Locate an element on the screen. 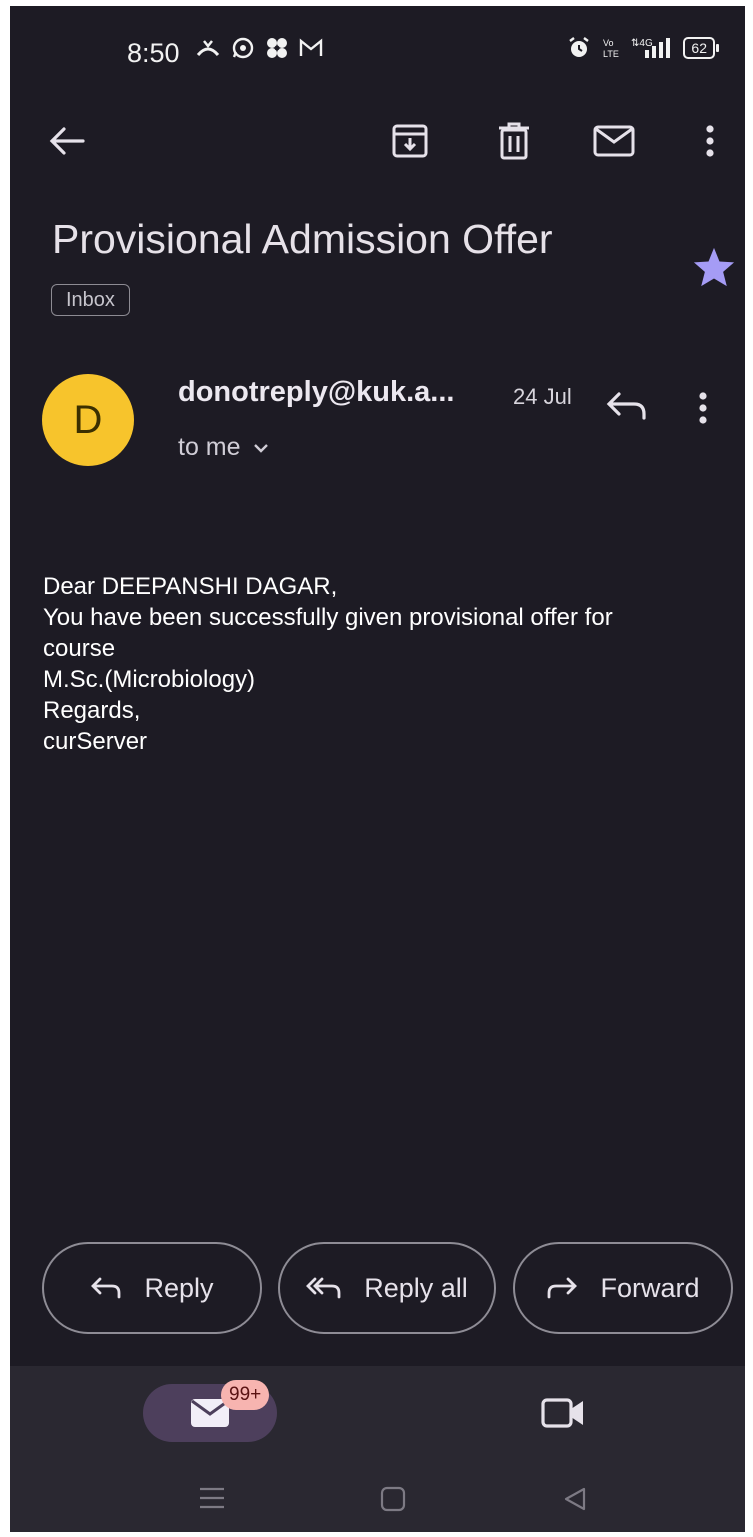 The height and width of the screenshot is (1537, 753). archive-button is located at coordinates (410, 141).